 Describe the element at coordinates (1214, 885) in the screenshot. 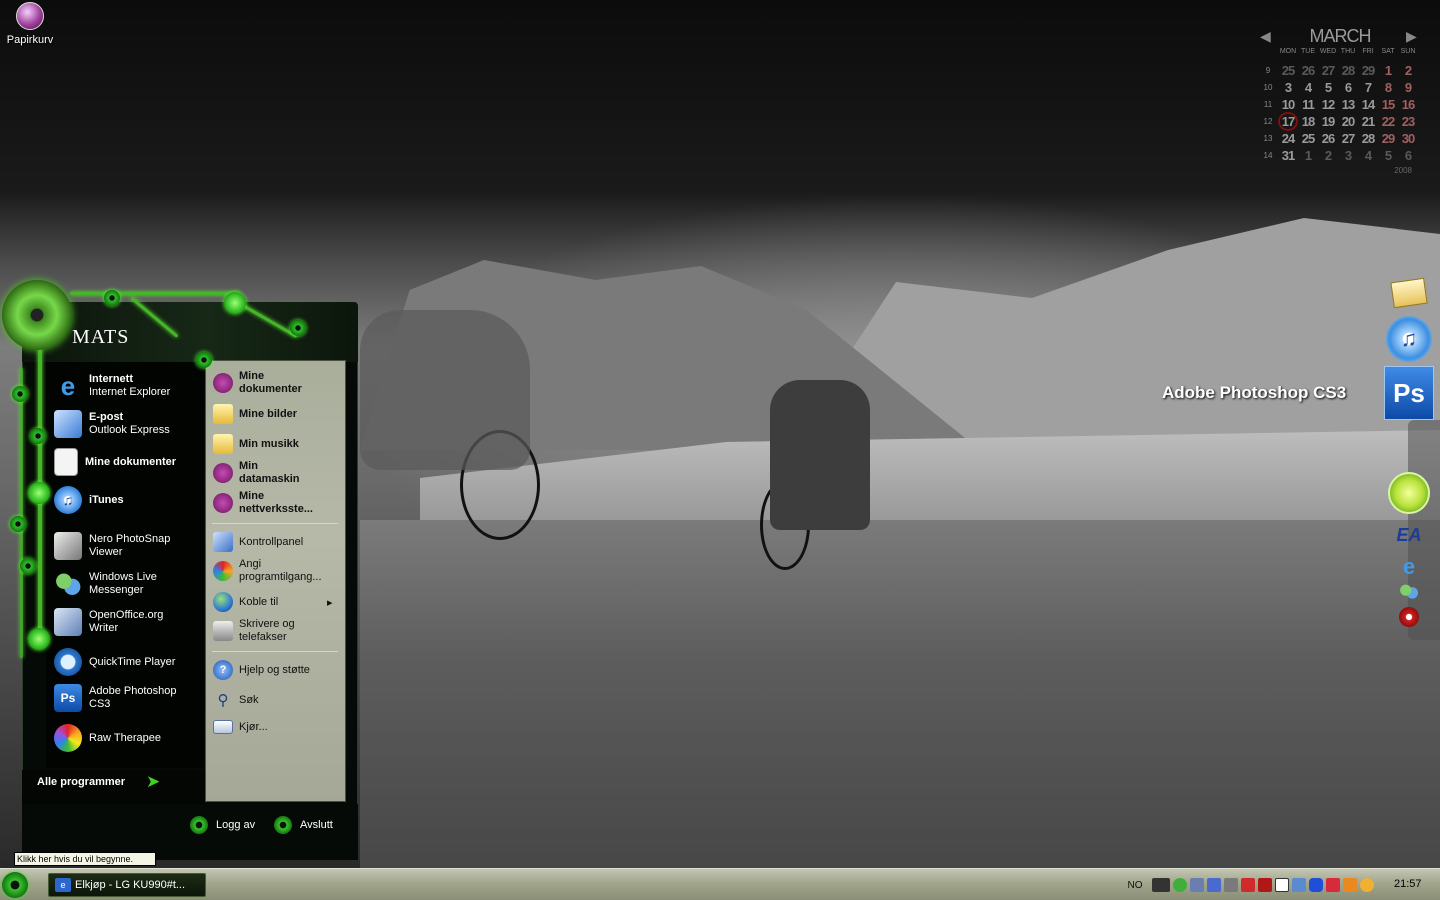

I see `tray-display-icon` at that location.